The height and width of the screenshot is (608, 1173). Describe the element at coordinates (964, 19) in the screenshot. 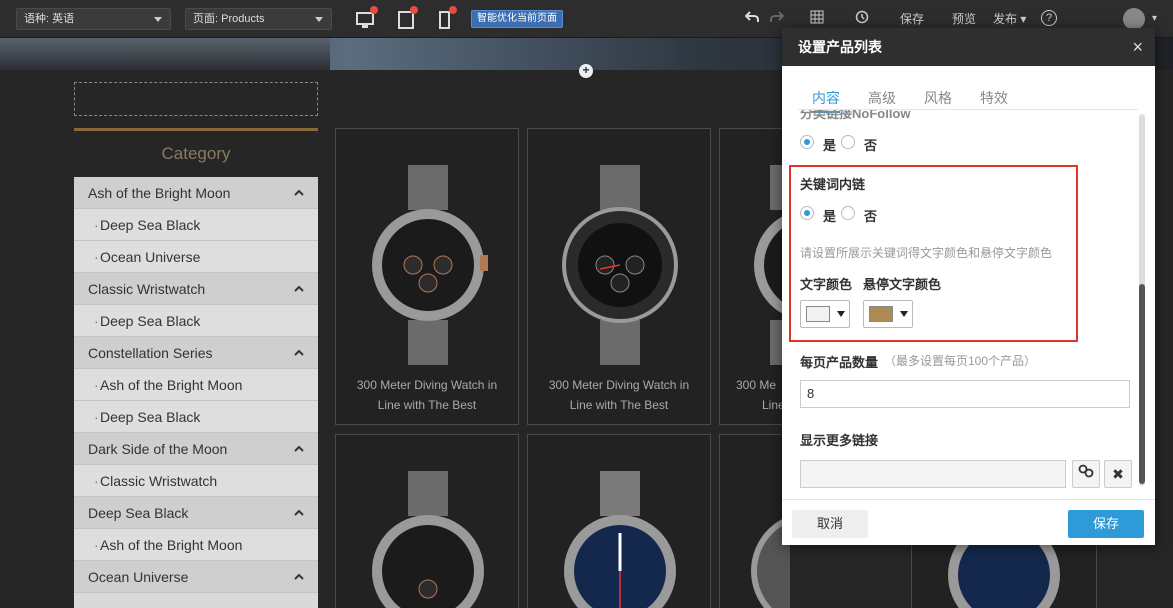

I see `preview-button: 预览` at that location.